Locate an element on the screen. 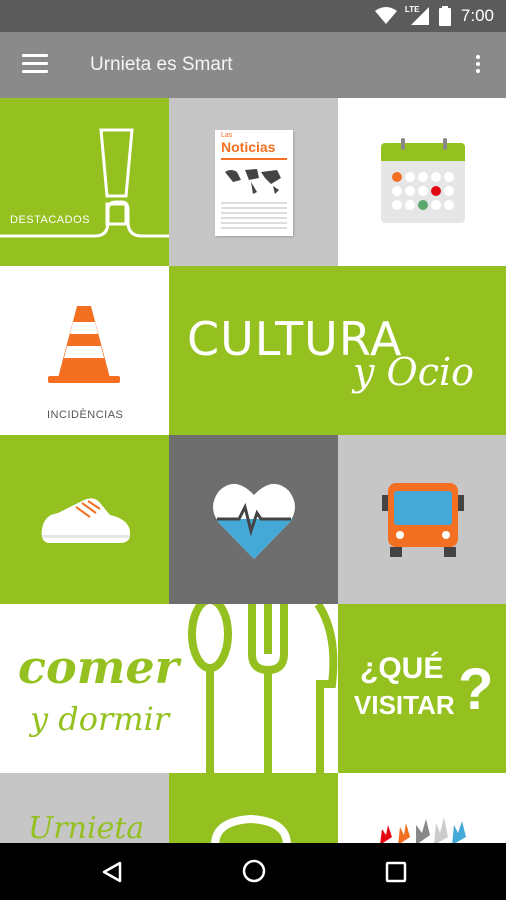  destacados-label: DESTACADOS is located at coordinates (50, 220).